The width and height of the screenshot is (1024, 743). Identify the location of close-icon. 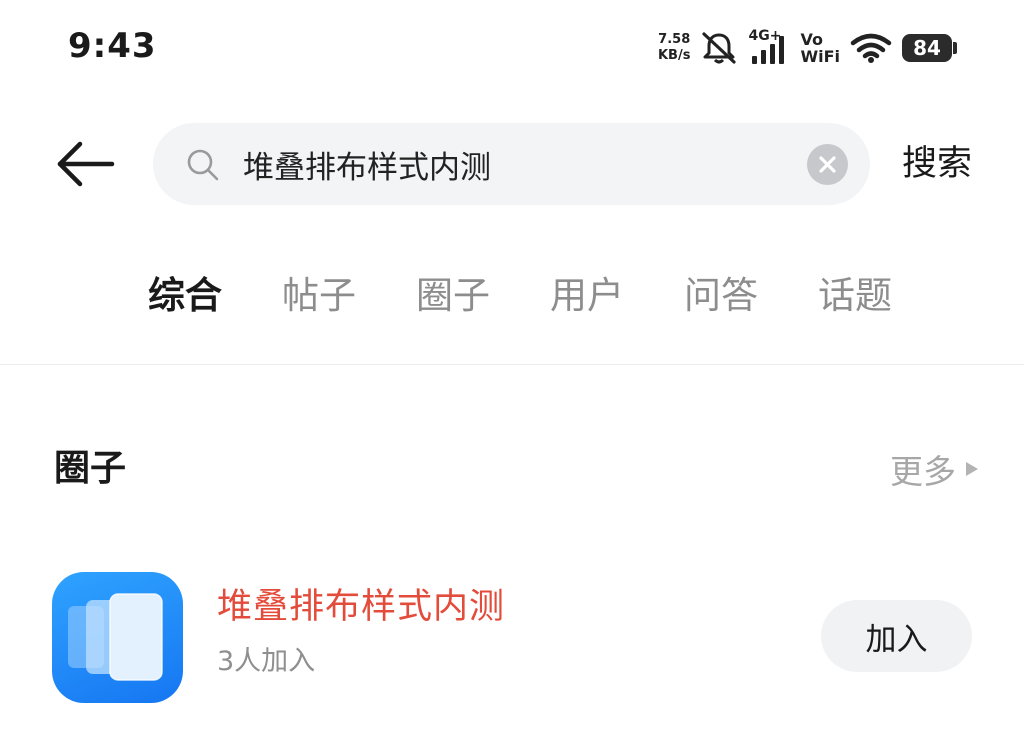
(827, 164).